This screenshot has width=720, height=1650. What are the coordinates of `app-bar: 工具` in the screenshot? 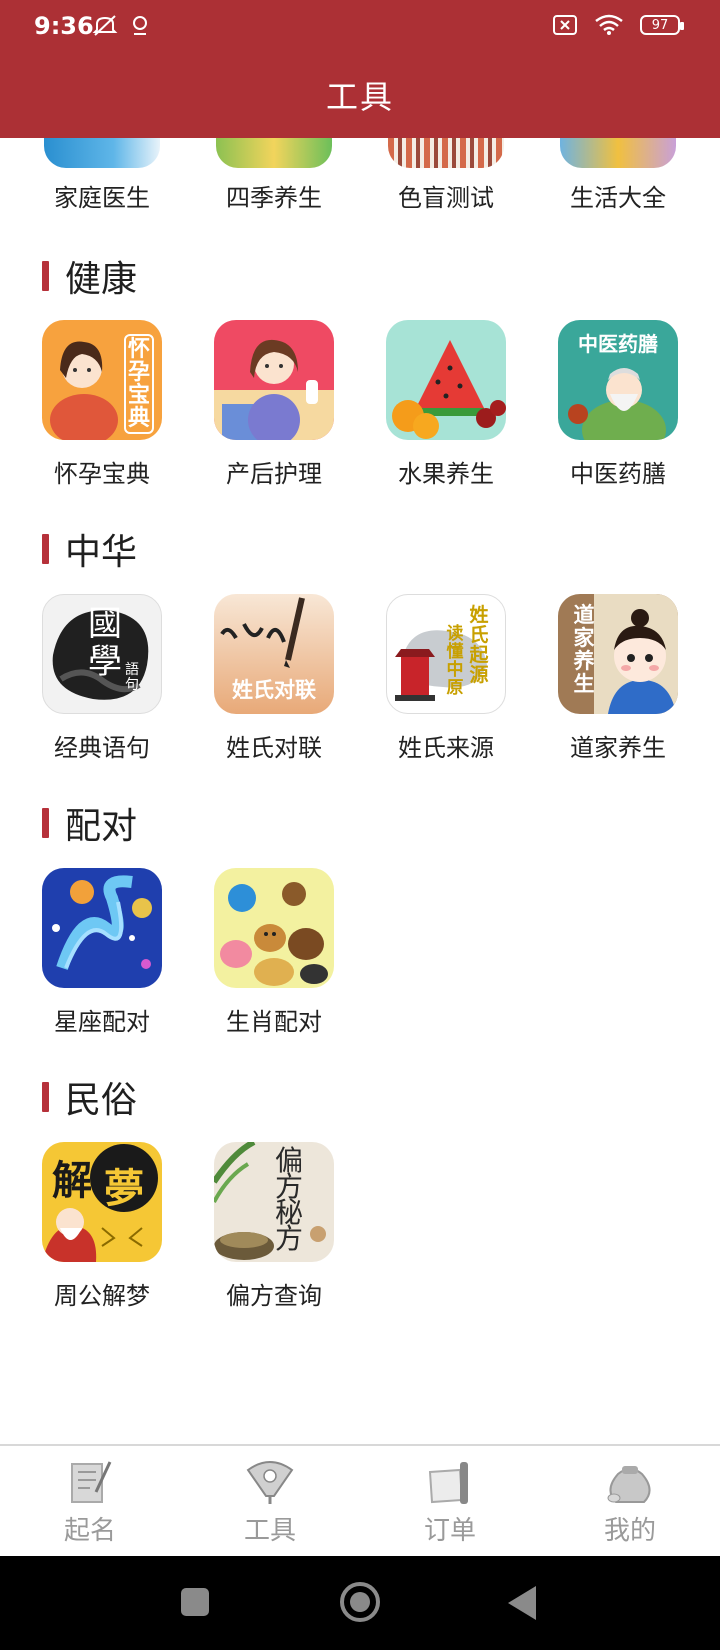 It's located at (360, 95).